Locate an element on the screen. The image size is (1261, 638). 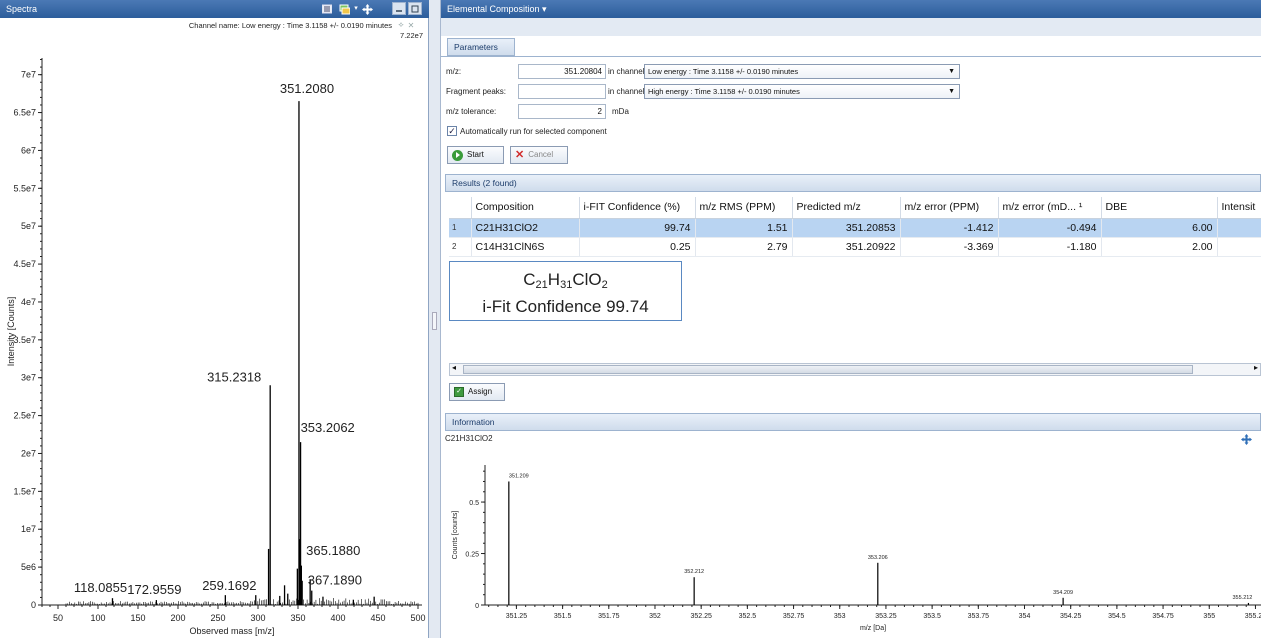
x-tick-label: 500 is located at coordinates (417, 618).